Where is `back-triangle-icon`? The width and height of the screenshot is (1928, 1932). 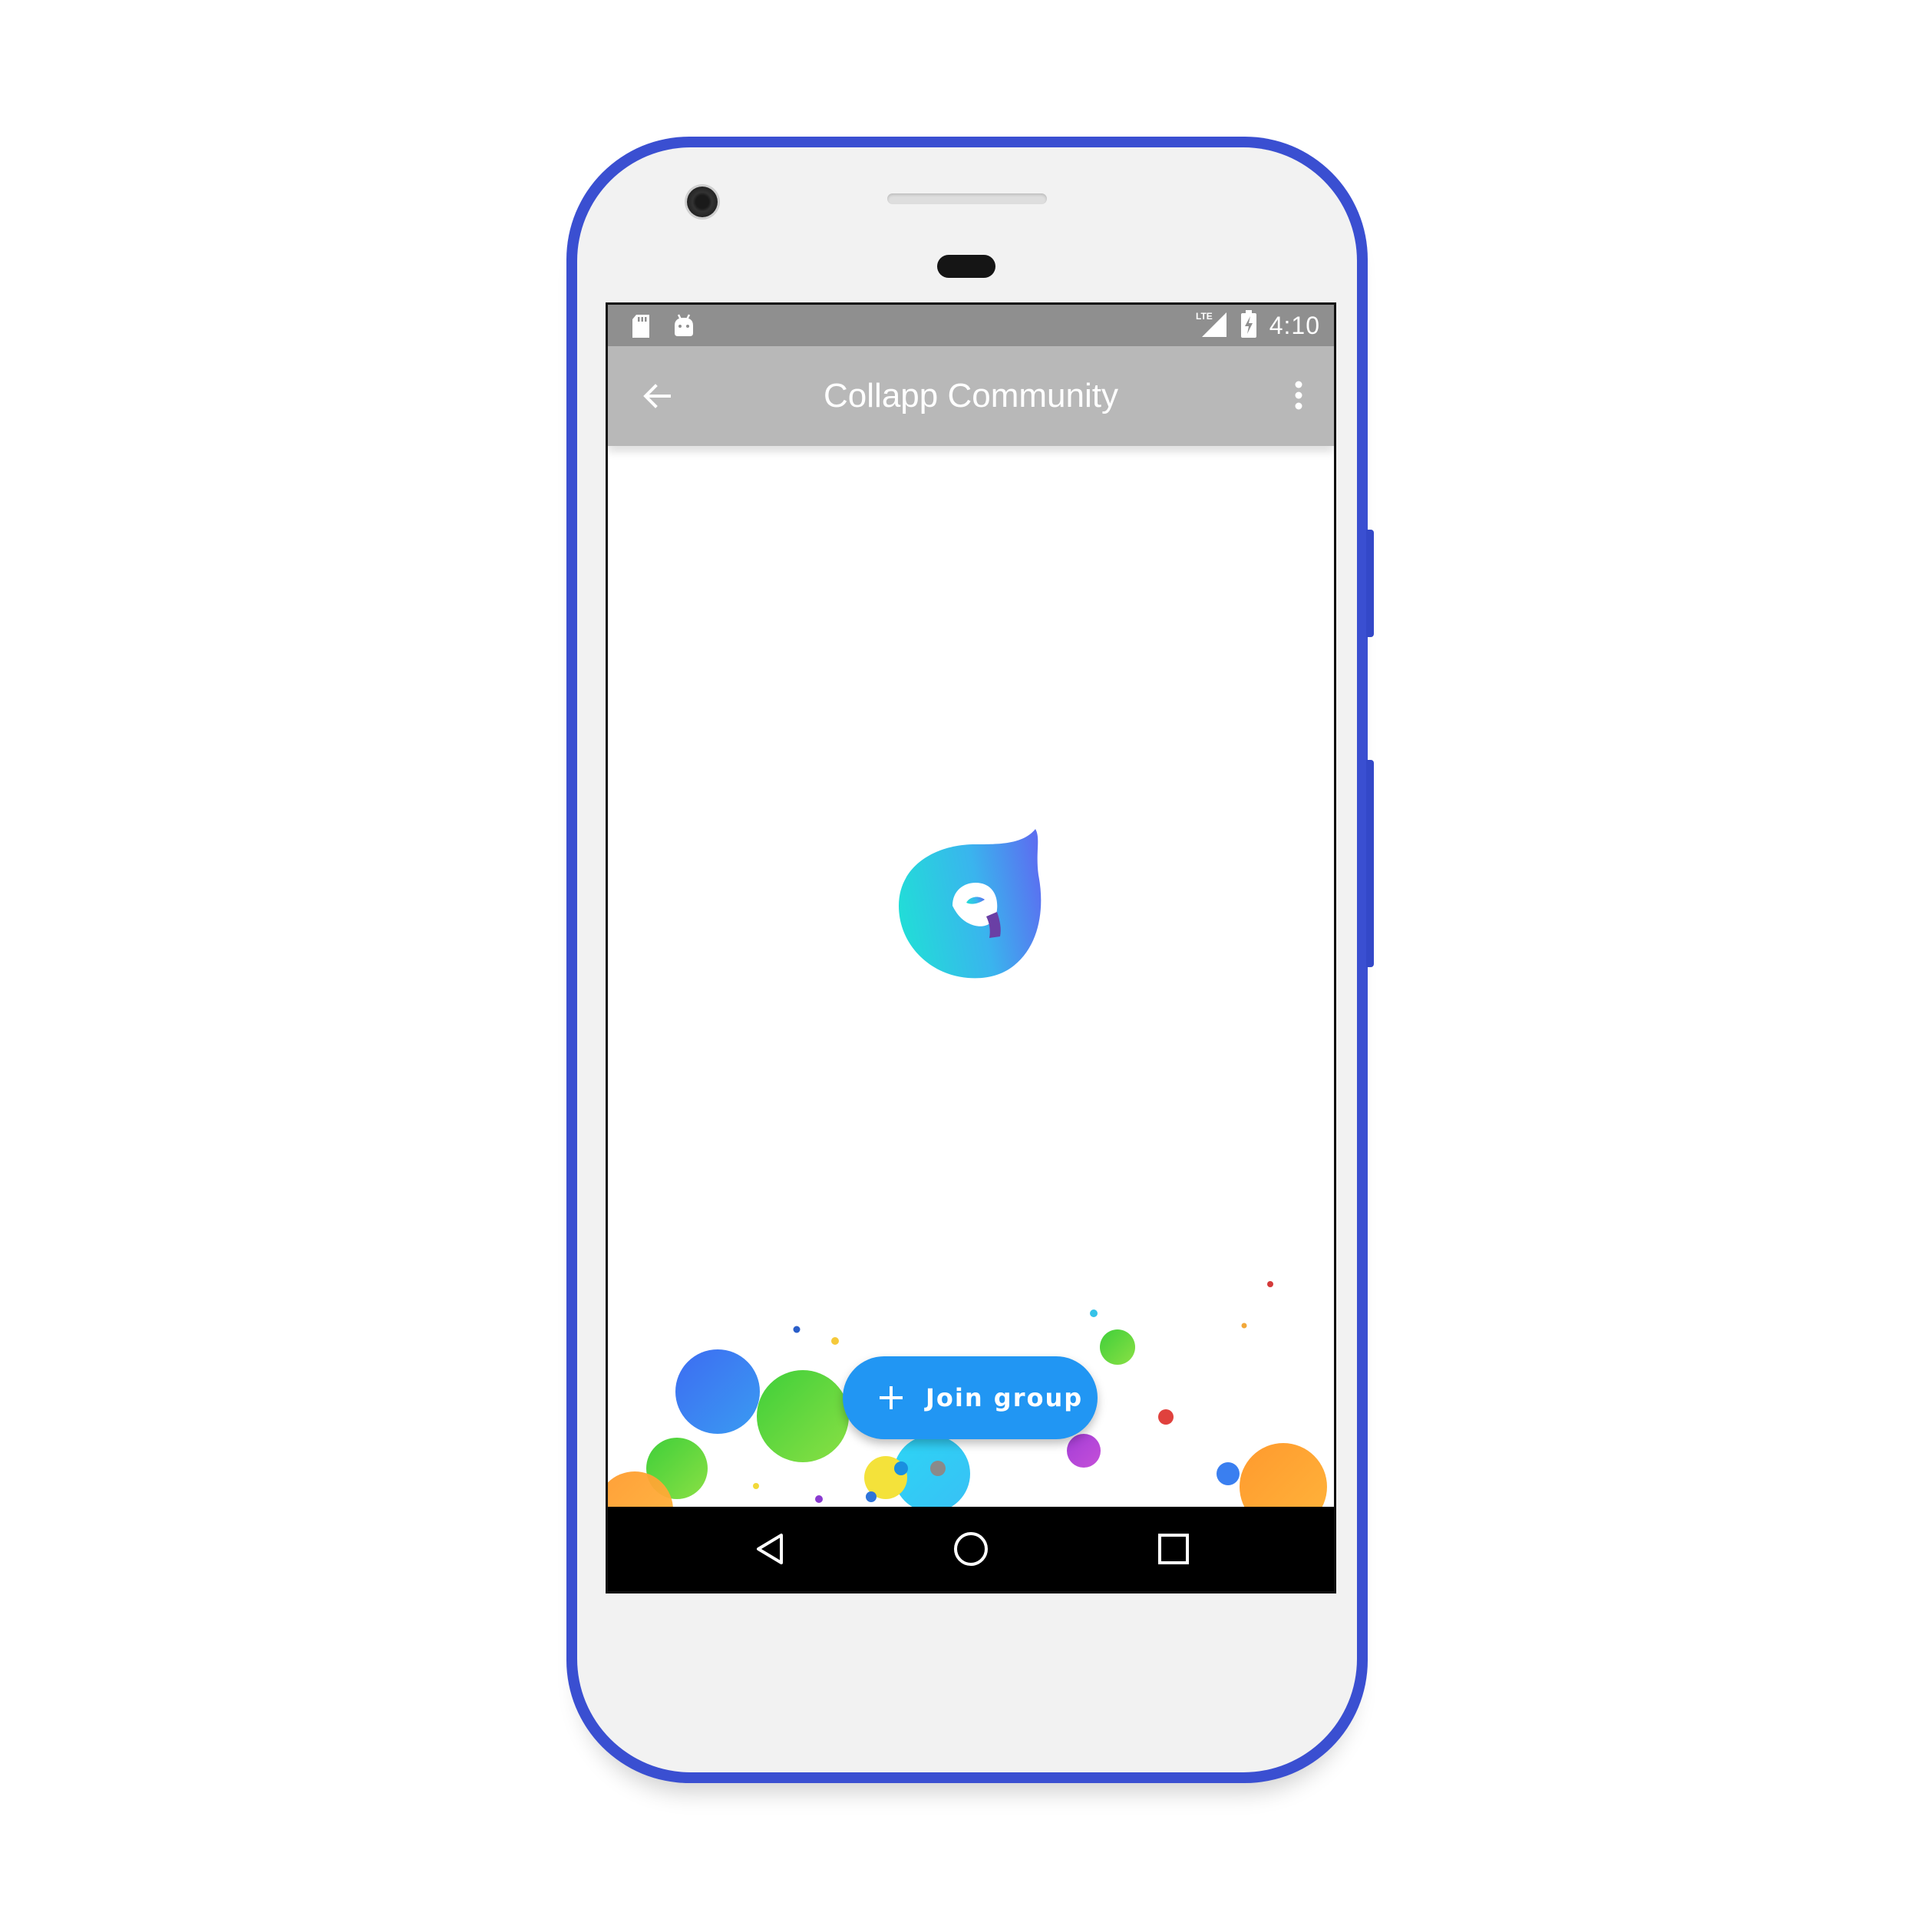 back-triangle-icon is located at coordinates (770, 1549).